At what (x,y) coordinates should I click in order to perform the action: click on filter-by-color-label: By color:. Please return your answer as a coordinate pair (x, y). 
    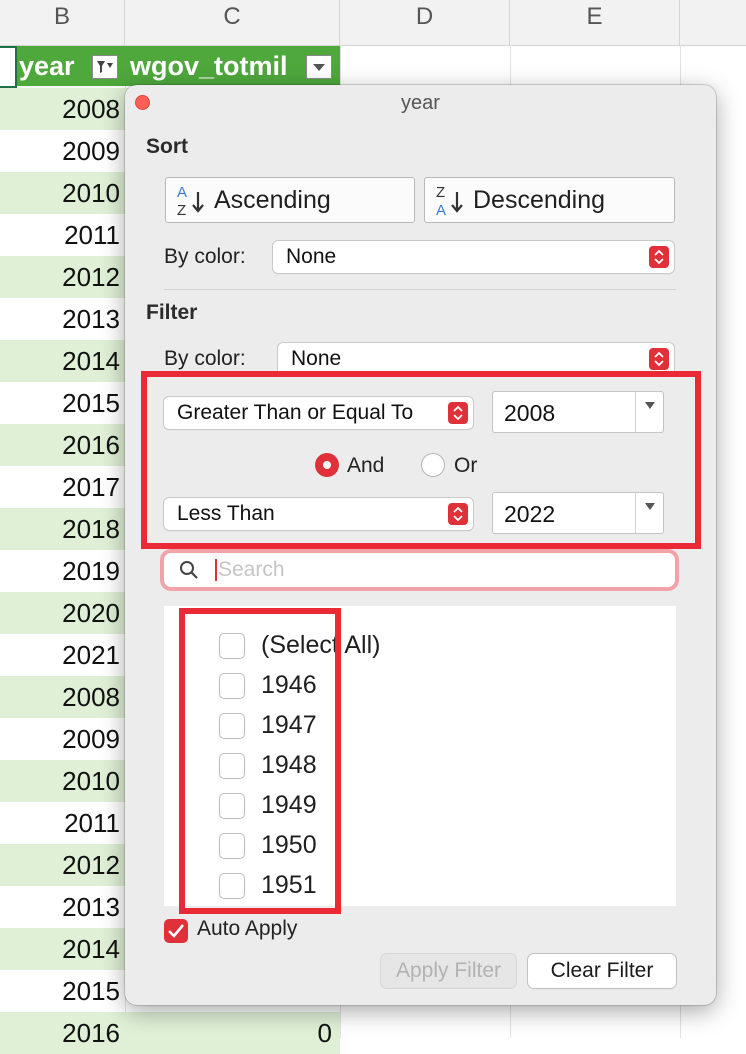
    Looking at the image, I should click on (205, 358).